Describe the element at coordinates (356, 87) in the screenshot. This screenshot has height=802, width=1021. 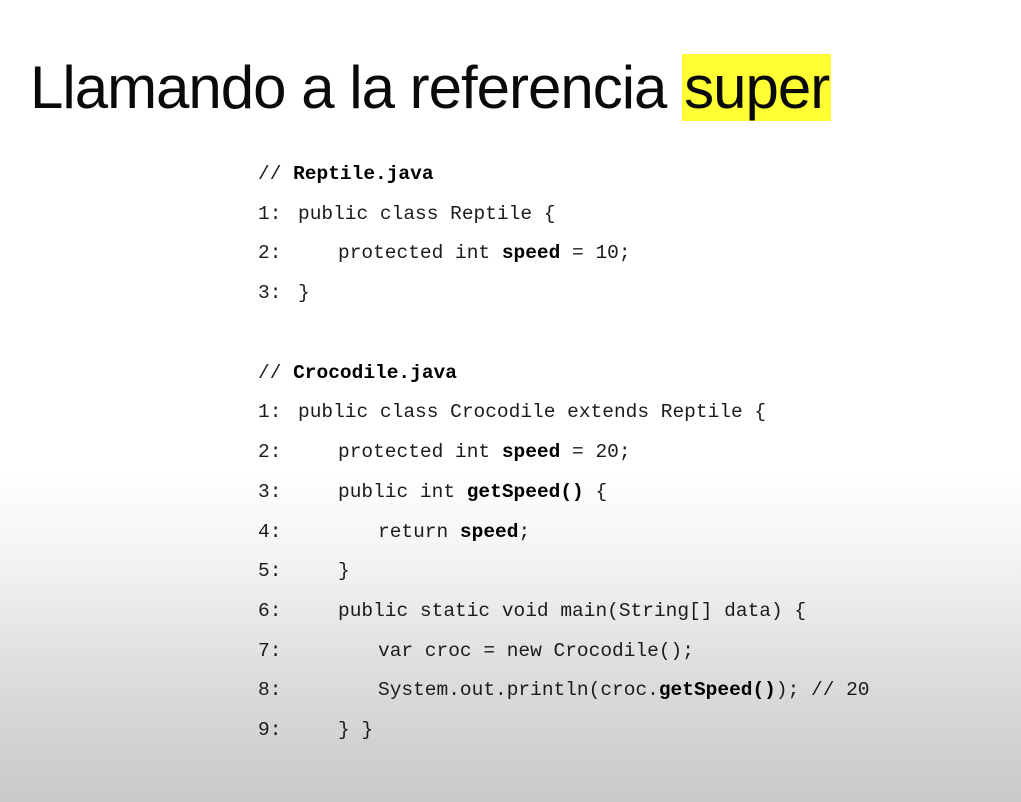
I see `title-text: Llamando a la referencia` at that location.